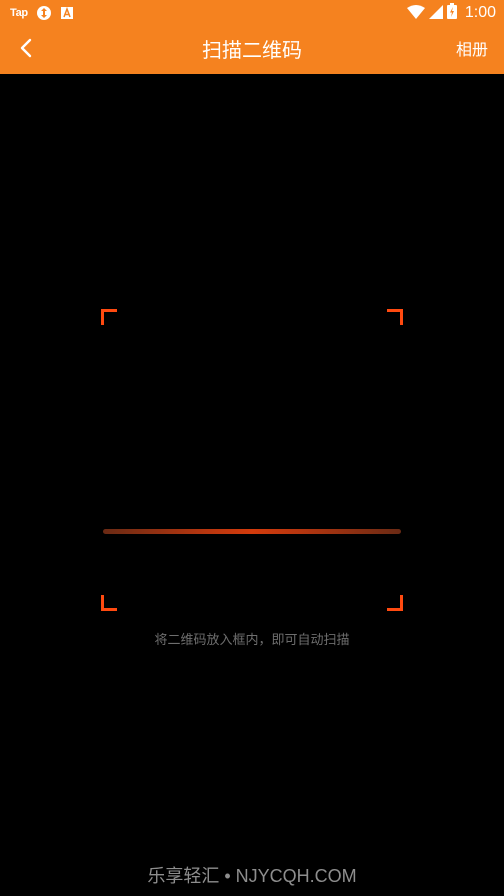 This screenshot has height=896, width=504. Describe the element at coordinates (68, 13) in the screenshot. I see `font-app-icon` at that location.